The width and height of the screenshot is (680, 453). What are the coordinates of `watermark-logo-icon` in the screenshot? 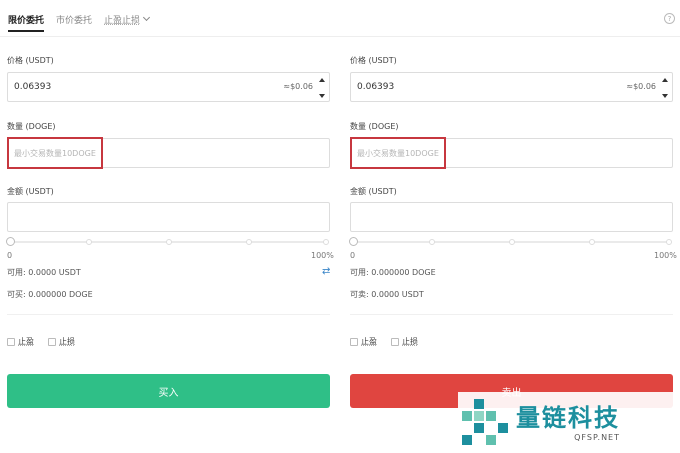 It's located at (485, 422).